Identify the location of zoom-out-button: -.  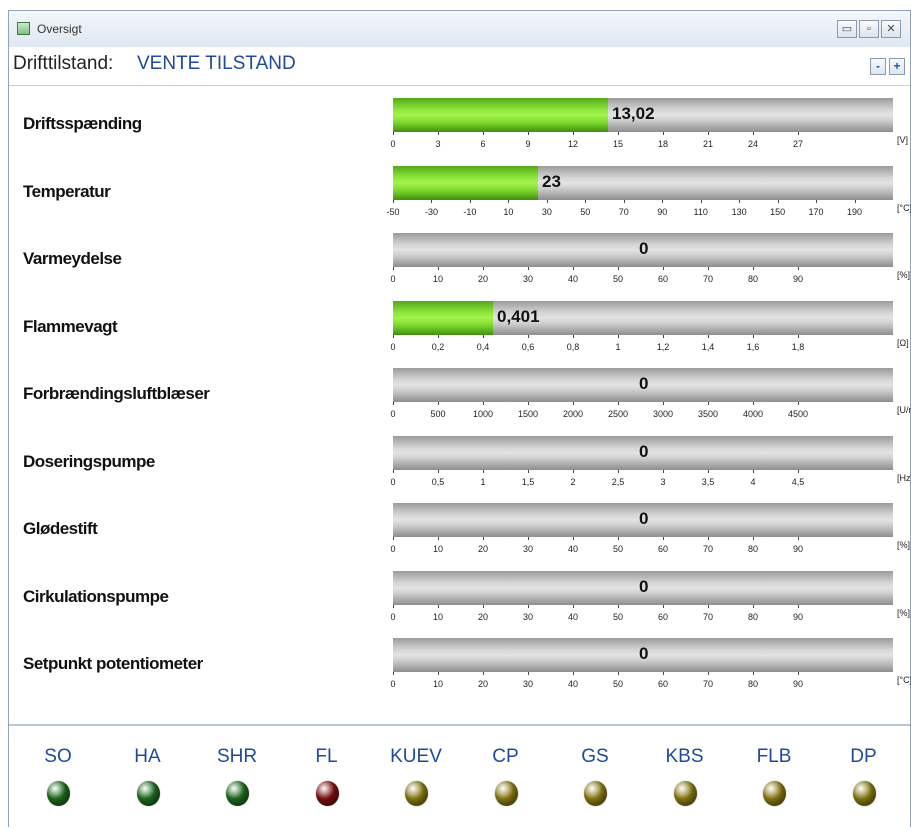
(878, 66).